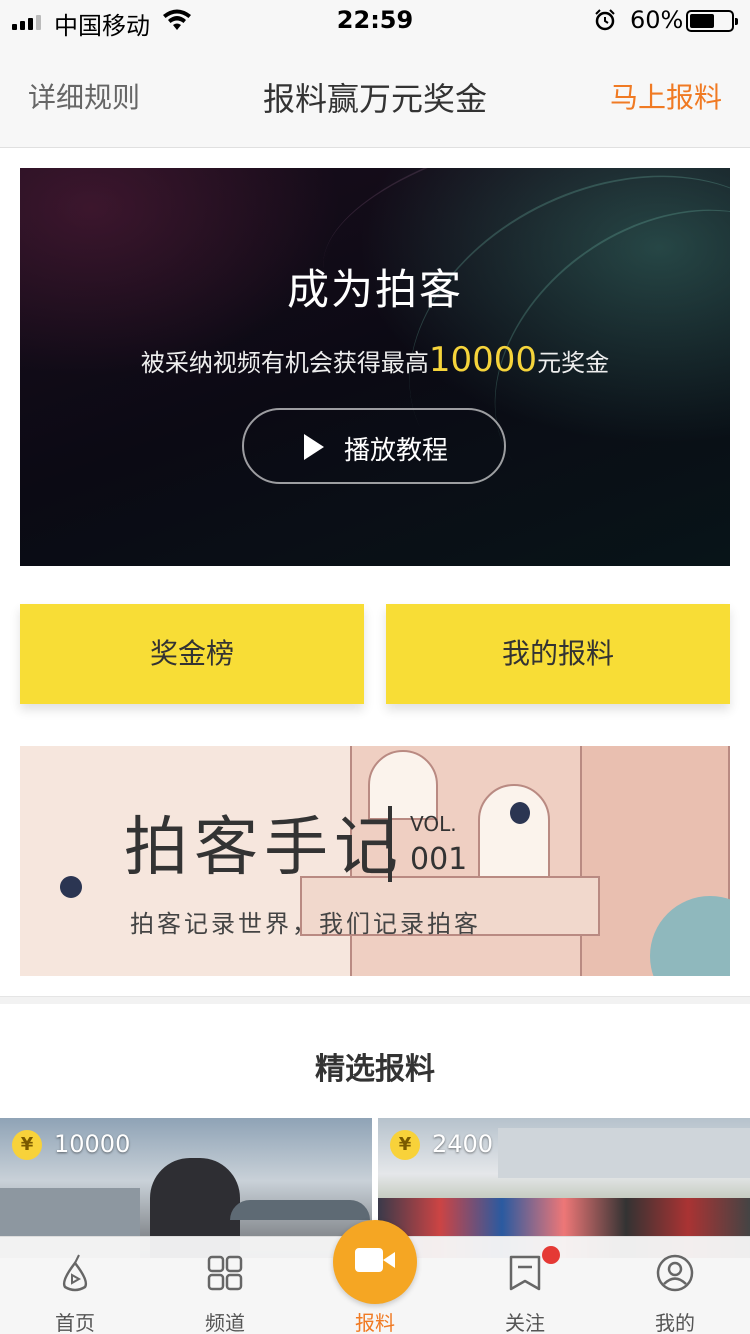 The width and height of the screenshot is (750, 1334). Describe the element at coordinates (305, 924) in the screenshot. I see `promo-slogan: 拍客记录世界，我们记录拍客` at that location.